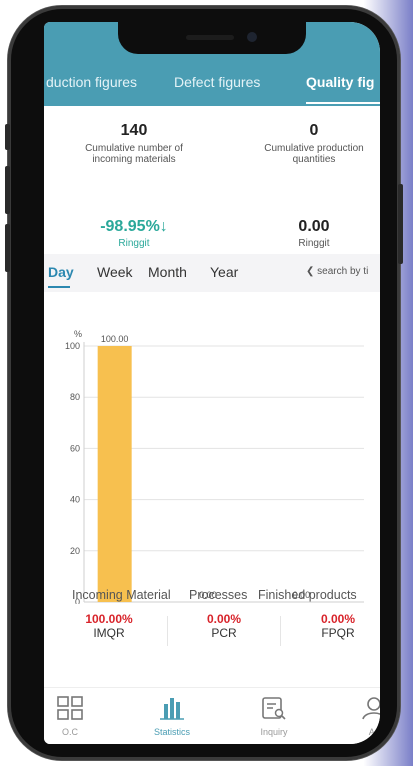 The height and width of the screenshot is (766, 413). Describe the element at coordinates (224, 272) in the screenshot. I see `period-year: Year` at that location.